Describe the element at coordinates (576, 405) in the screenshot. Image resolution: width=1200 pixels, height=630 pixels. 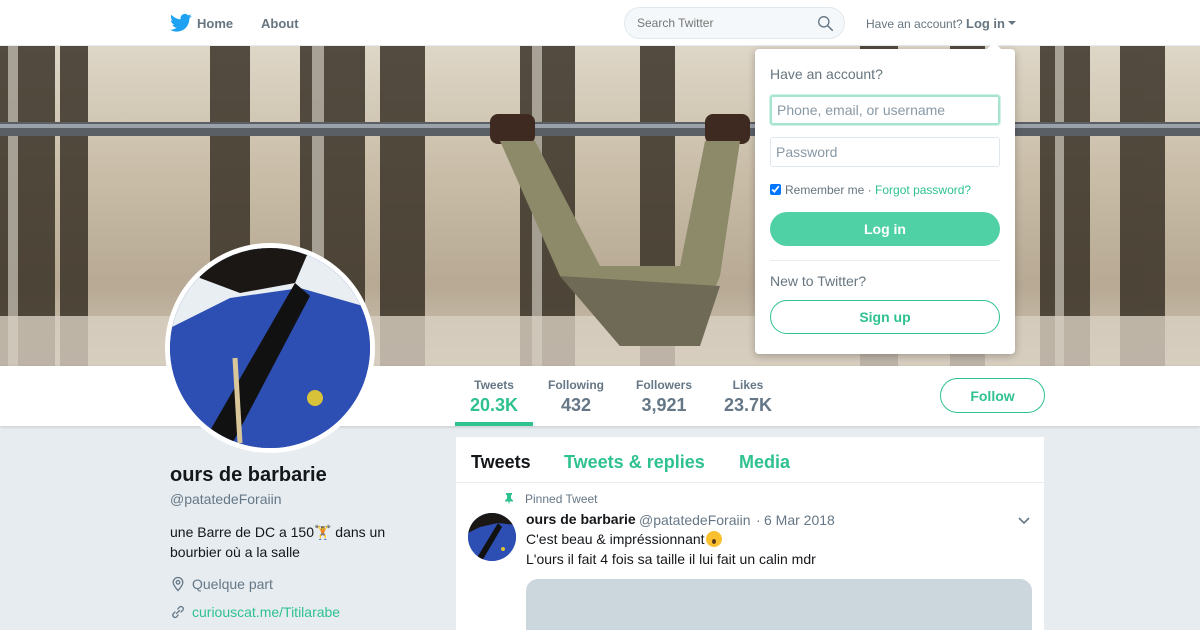
I see `stat-following-value: 432` at that location.